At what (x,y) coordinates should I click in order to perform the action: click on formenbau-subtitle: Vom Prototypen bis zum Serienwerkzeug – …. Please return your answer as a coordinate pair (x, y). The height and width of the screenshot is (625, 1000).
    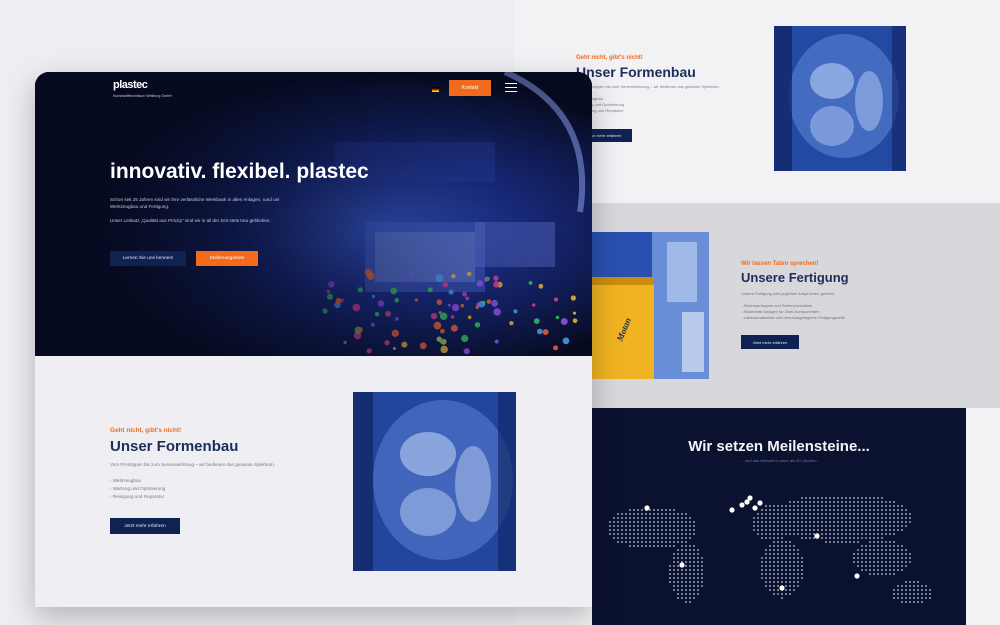
    Looking at the image, I should click on (192, 464).